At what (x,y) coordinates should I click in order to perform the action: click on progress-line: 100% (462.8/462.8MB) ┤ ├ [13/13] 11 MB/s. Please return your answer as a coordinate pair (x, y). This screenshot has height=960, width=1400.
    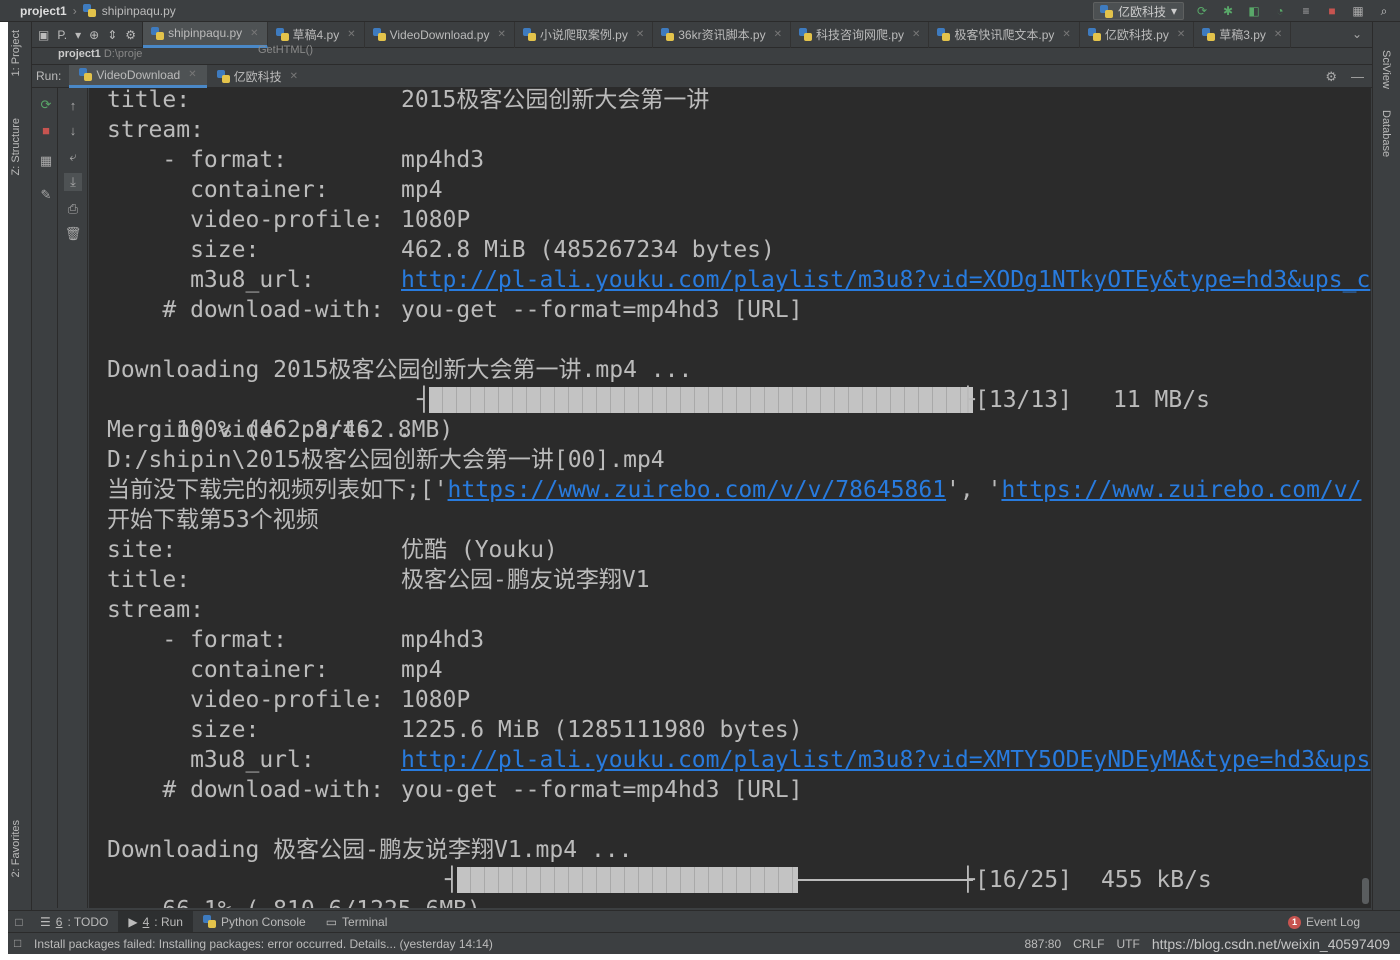
    Looking at the image, I should click on (686, 415).